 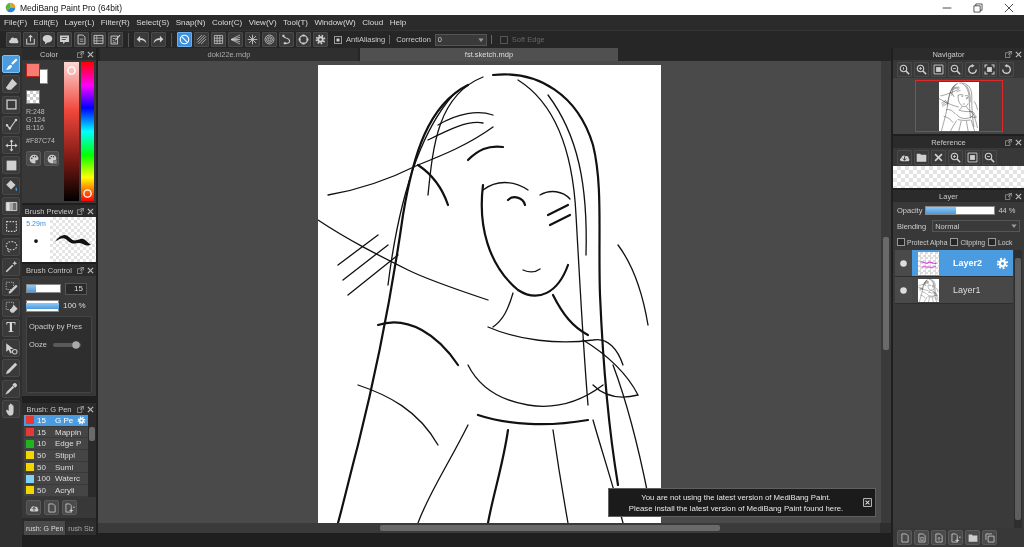 What do you see at coordinates (98, 39) in the screenshot?
I see `table-button` at bounding box center [98, 39].